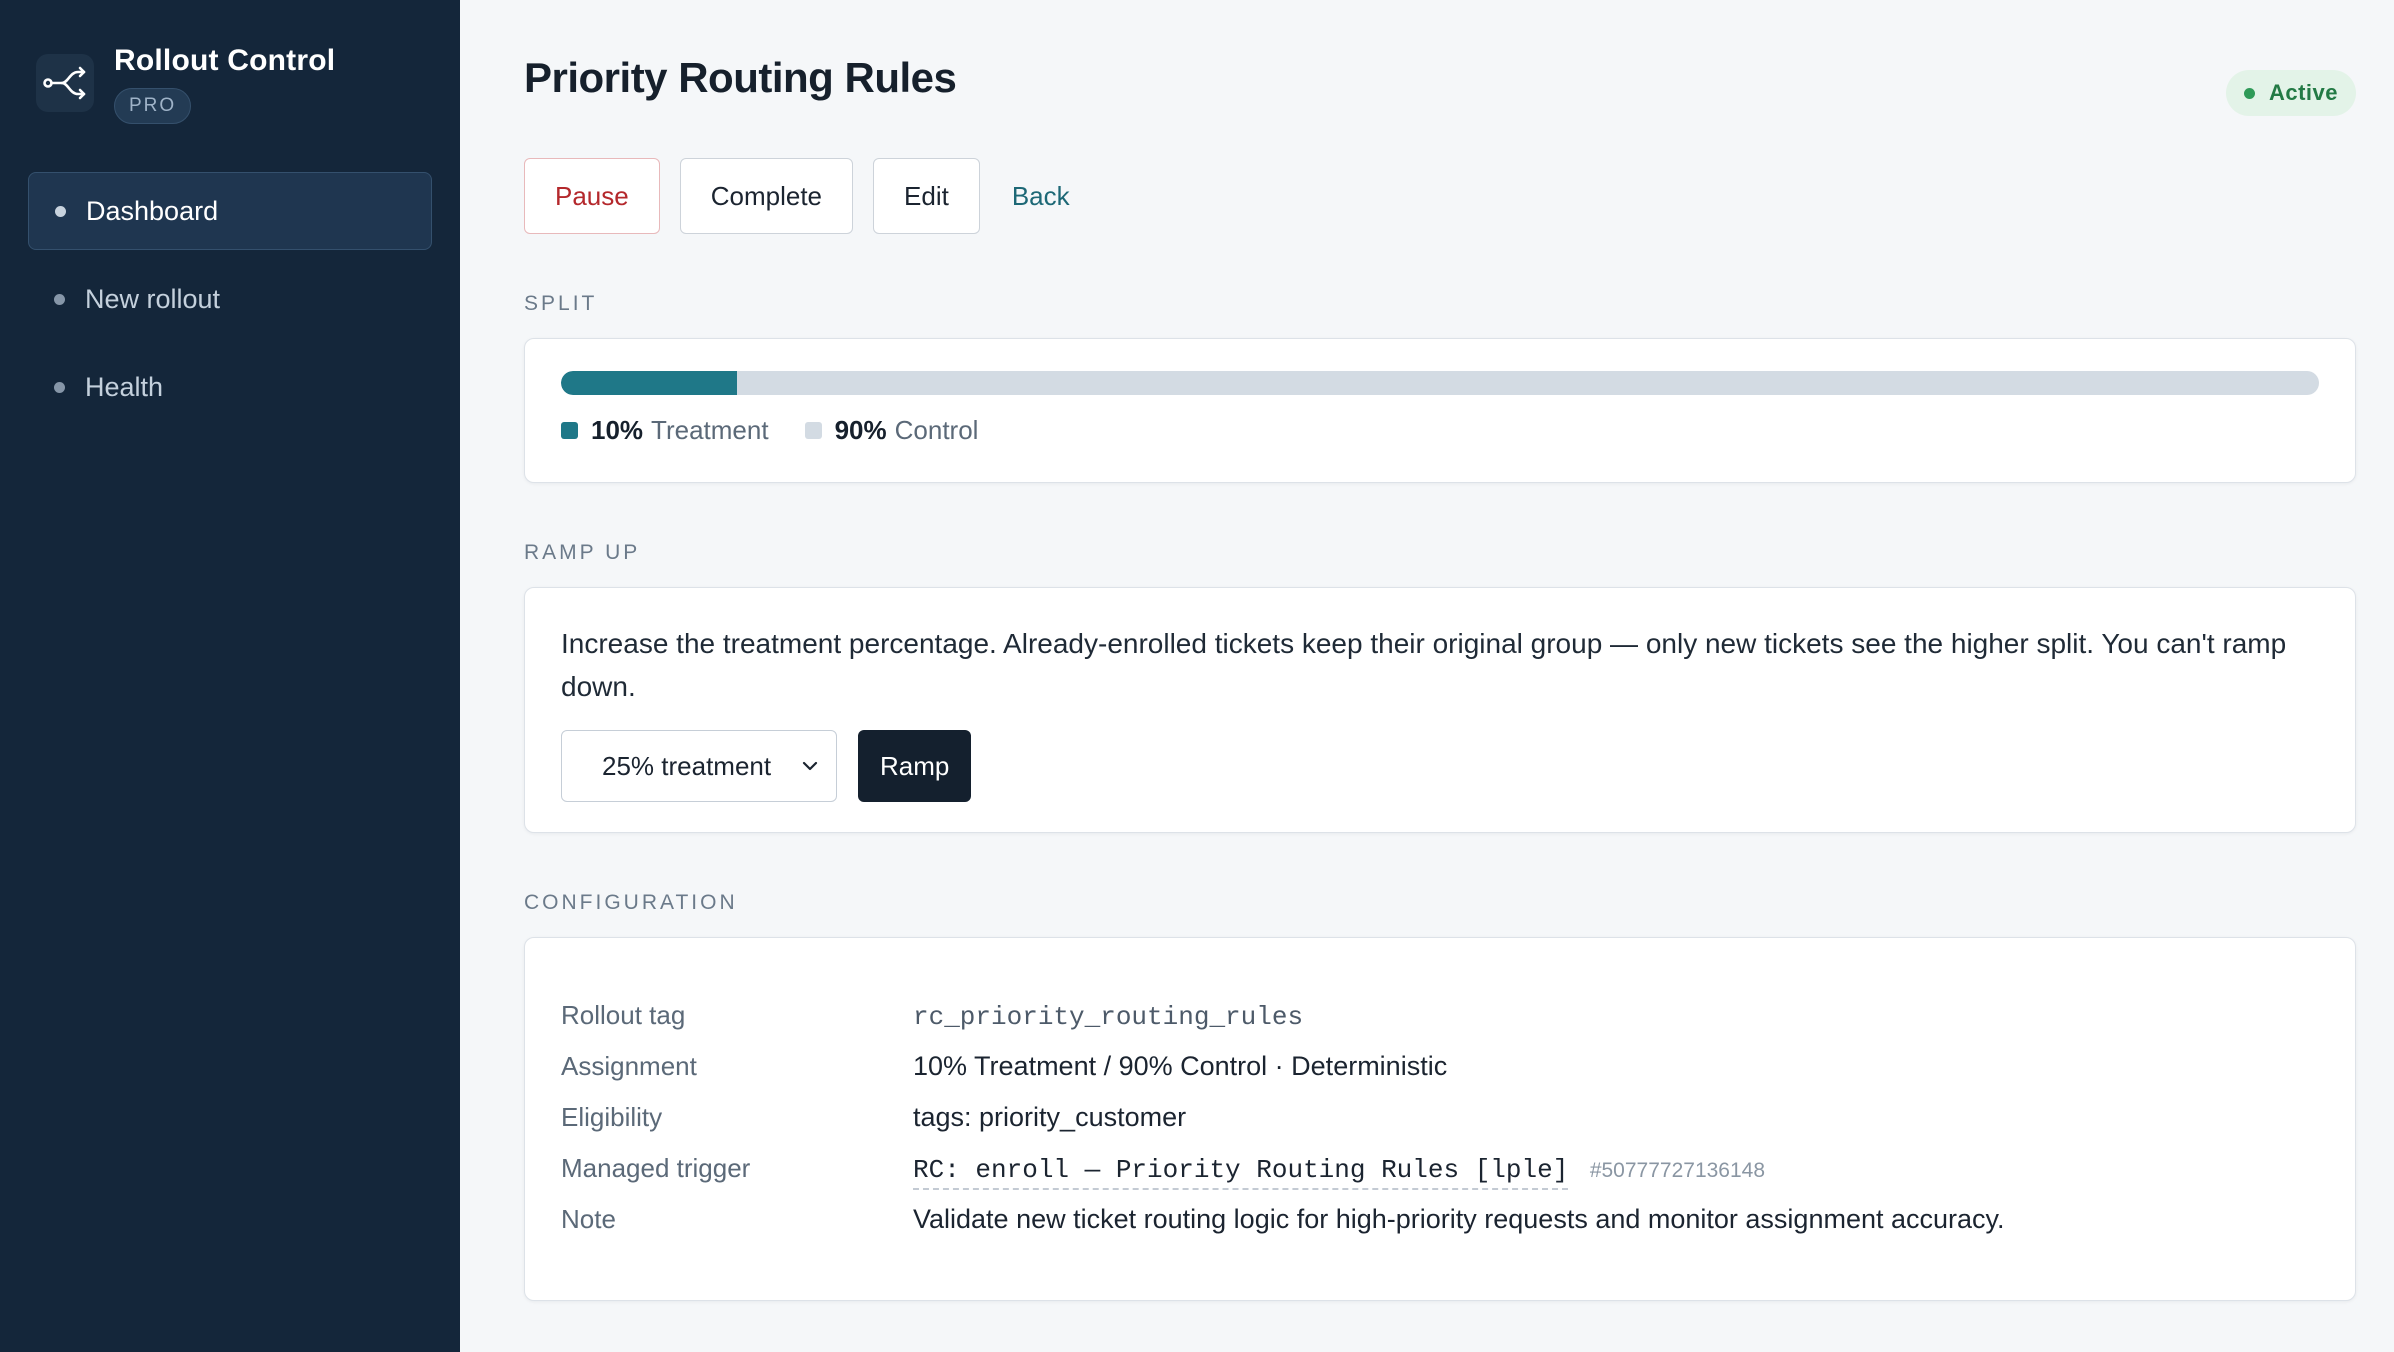 The width and height of the screenshot is (2394, 1352). Describe the element at coordinates (617, 430) in the screenshot. I see `treatment-pct: 10%` at that location.